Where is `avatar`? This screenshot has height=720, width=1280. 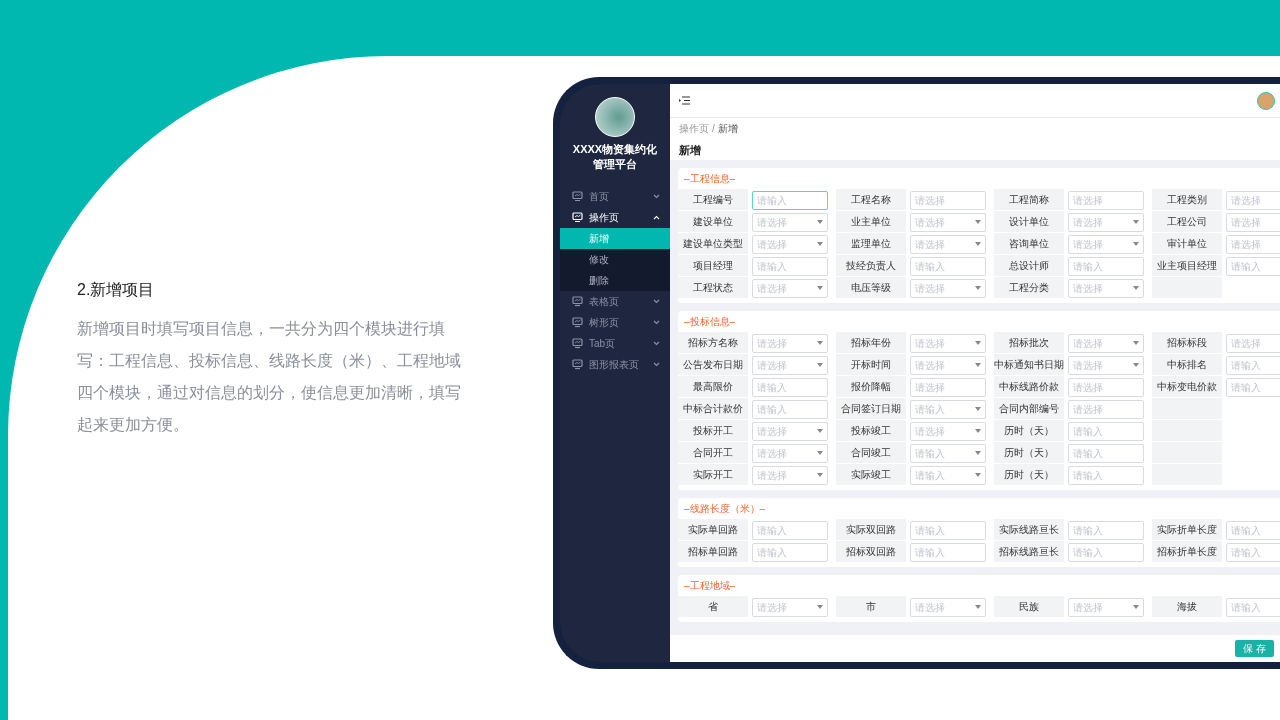 avatar is located at coordinates (1266, 100).